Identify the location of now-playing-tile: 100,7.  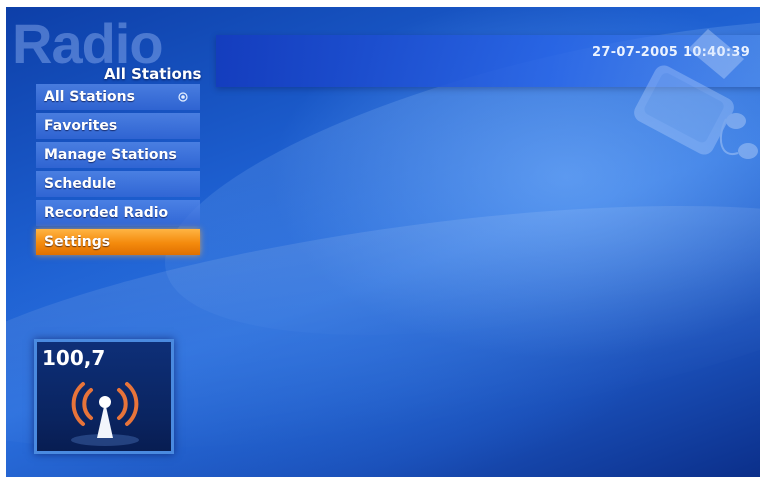
(104, 396).